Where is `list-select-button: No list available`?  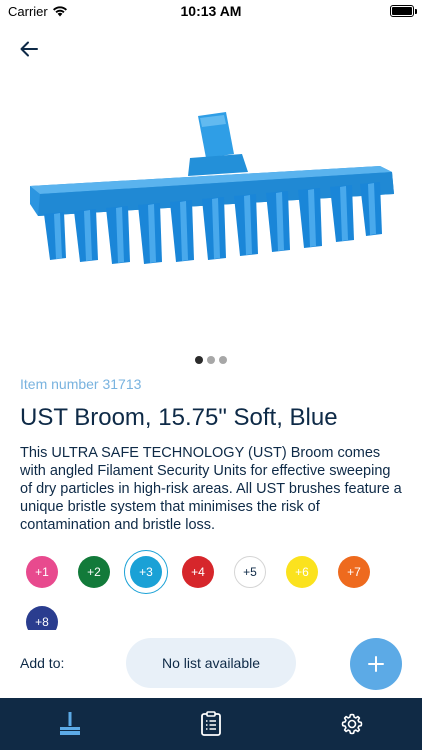
list-select-button: No list available is located at coordinates (211, 663).